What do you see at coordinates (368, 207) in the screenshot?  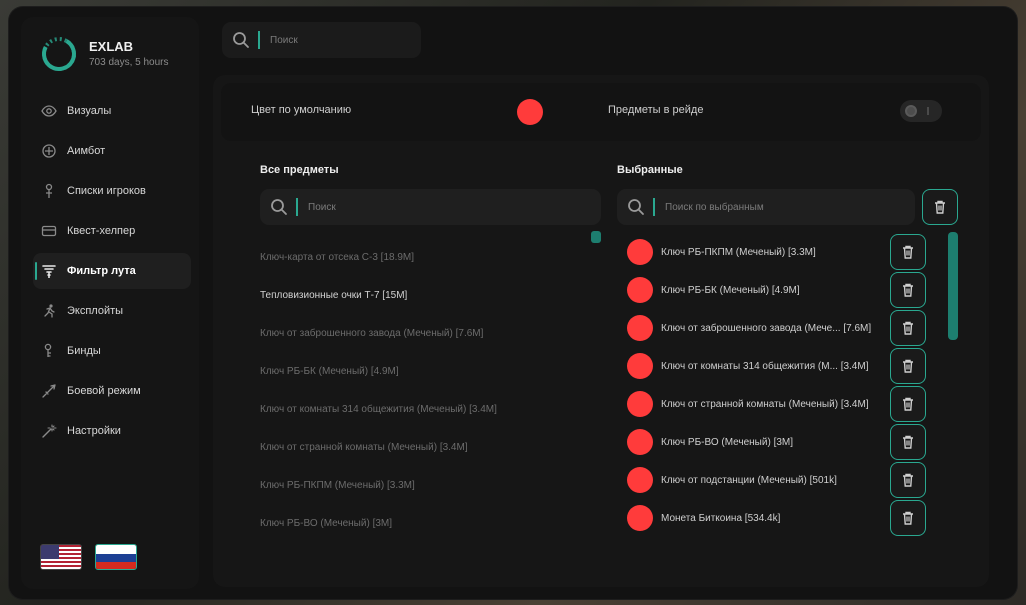 I see `all-items-search-input` at bounding box center [368, 207].